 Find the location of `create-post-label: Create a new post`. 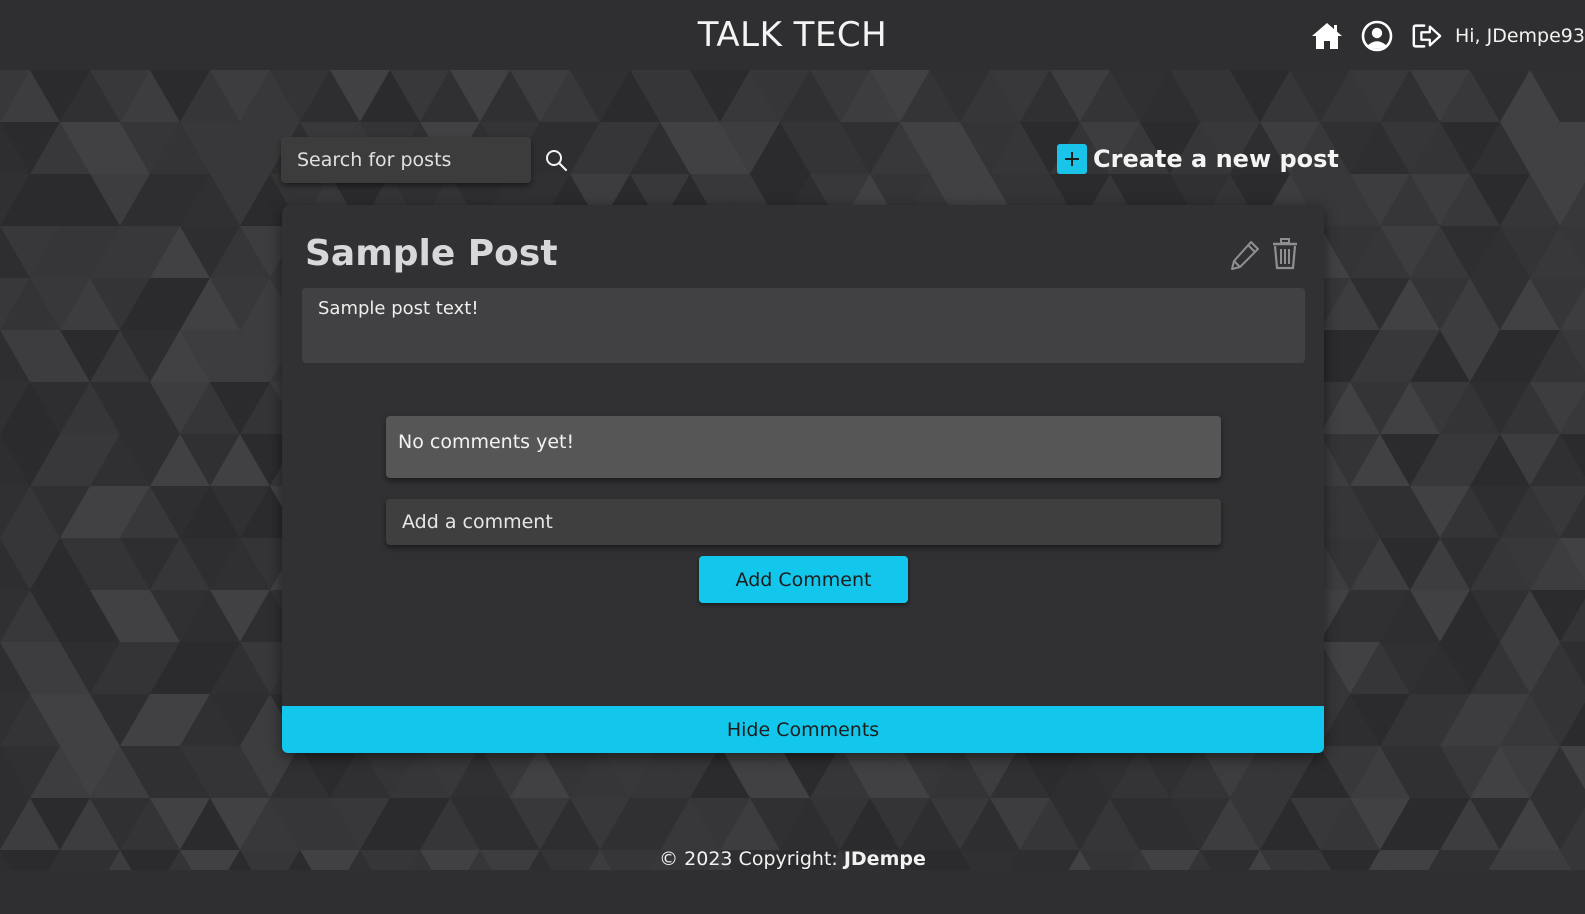

create-post-label: Create a new post is located at coordinates (1216, 159).